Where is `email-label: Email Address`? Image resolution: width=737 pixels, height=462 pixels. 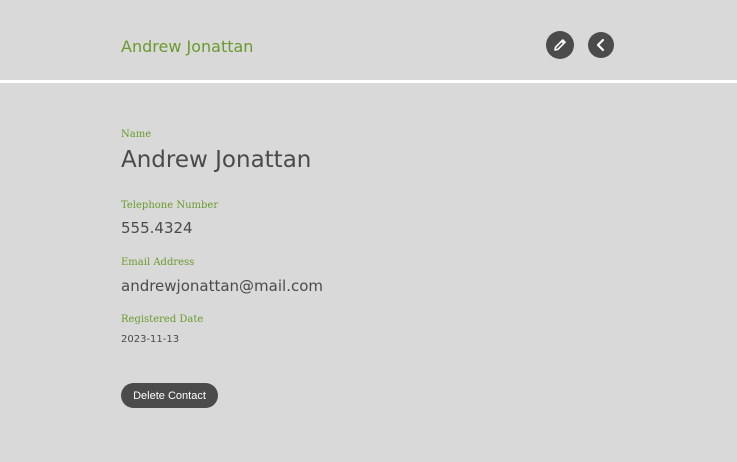
email-label: Email Address is located at coordinates (158, 262).